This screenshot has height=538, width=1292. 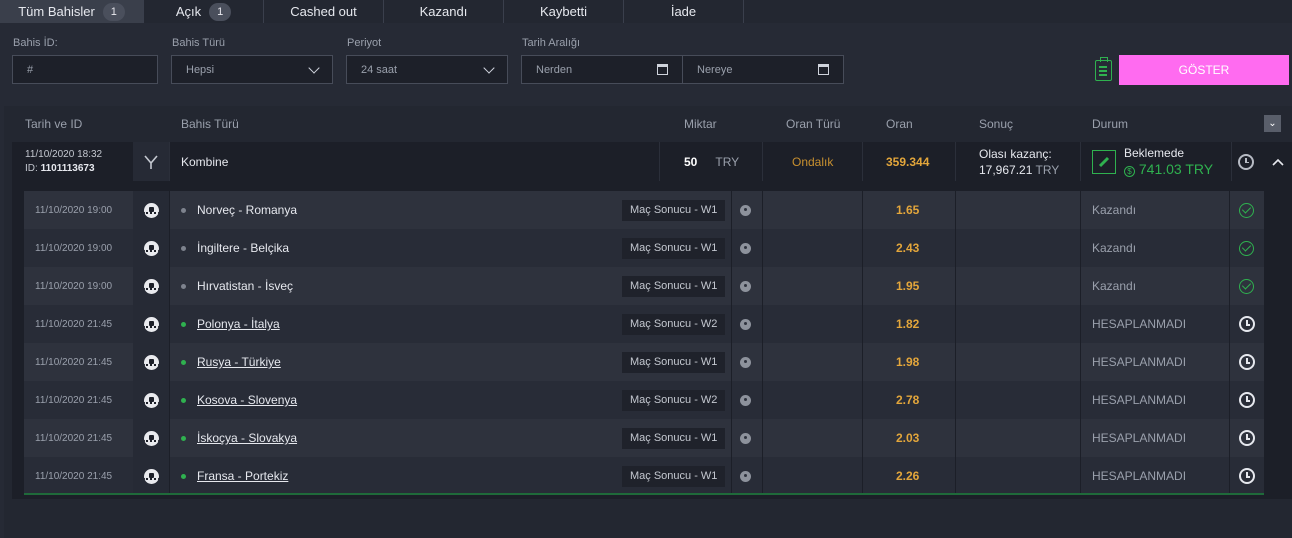 What do you see at coordinates (204, 11) in the screenshot?
I see `tab-open: Açık 1` at bounding box center [204, 11].